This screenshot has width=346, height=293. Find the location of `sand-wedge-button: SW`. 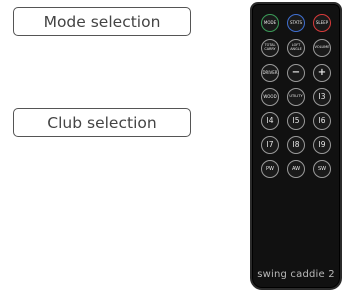

sand-wedge-button: SW is located at coordinates (322, 169).